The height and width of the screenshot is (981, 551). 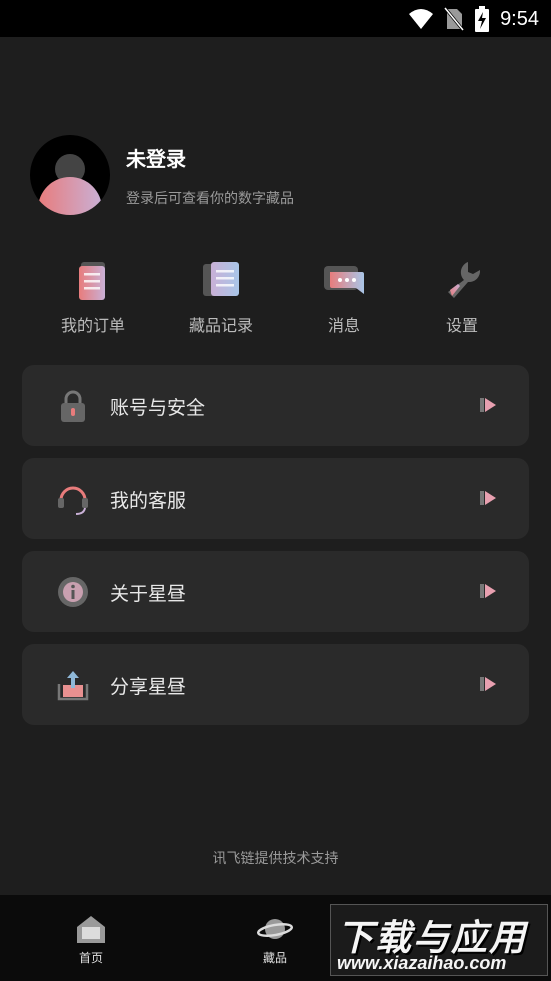 What do you see at coordinates (464, 280) in the screenshot?
I see `wrench-icon` at bounding box center [464, 280].